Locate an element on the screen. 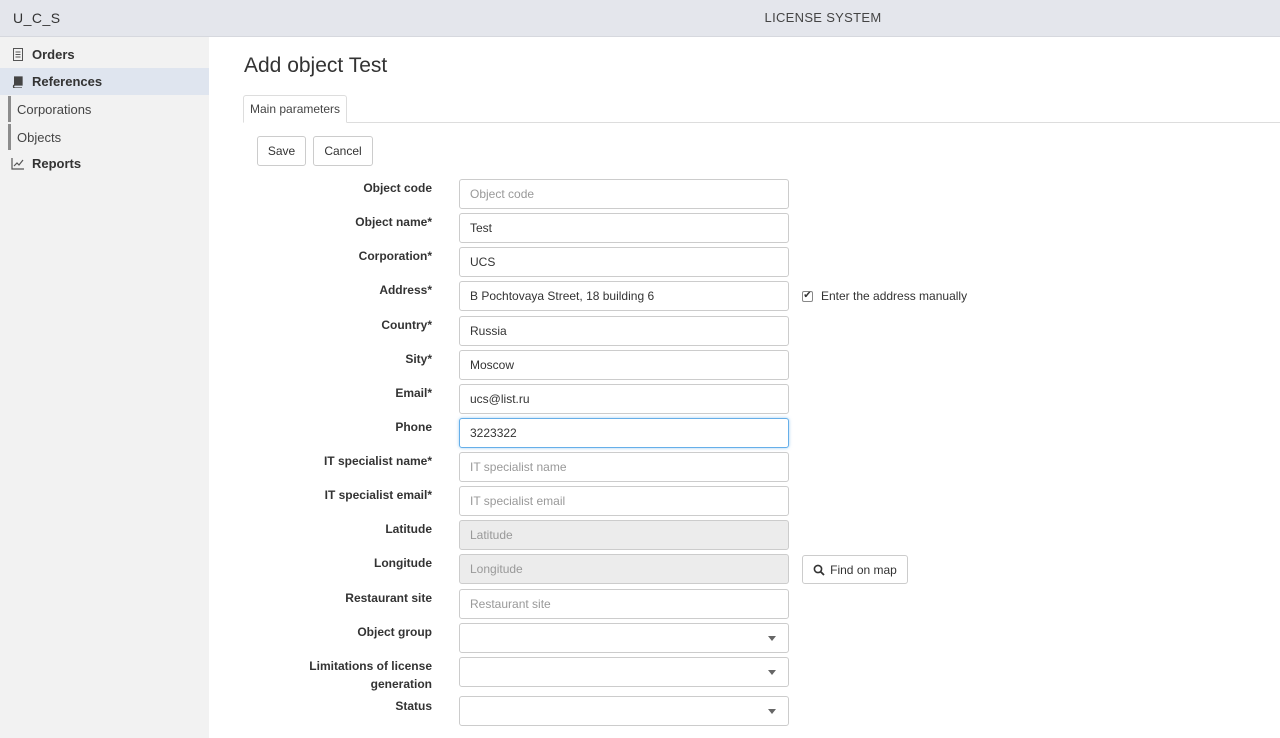 This screenshot has height=738, width=1280. corporation-label: Corporation* is located at coordinates (395, 256).